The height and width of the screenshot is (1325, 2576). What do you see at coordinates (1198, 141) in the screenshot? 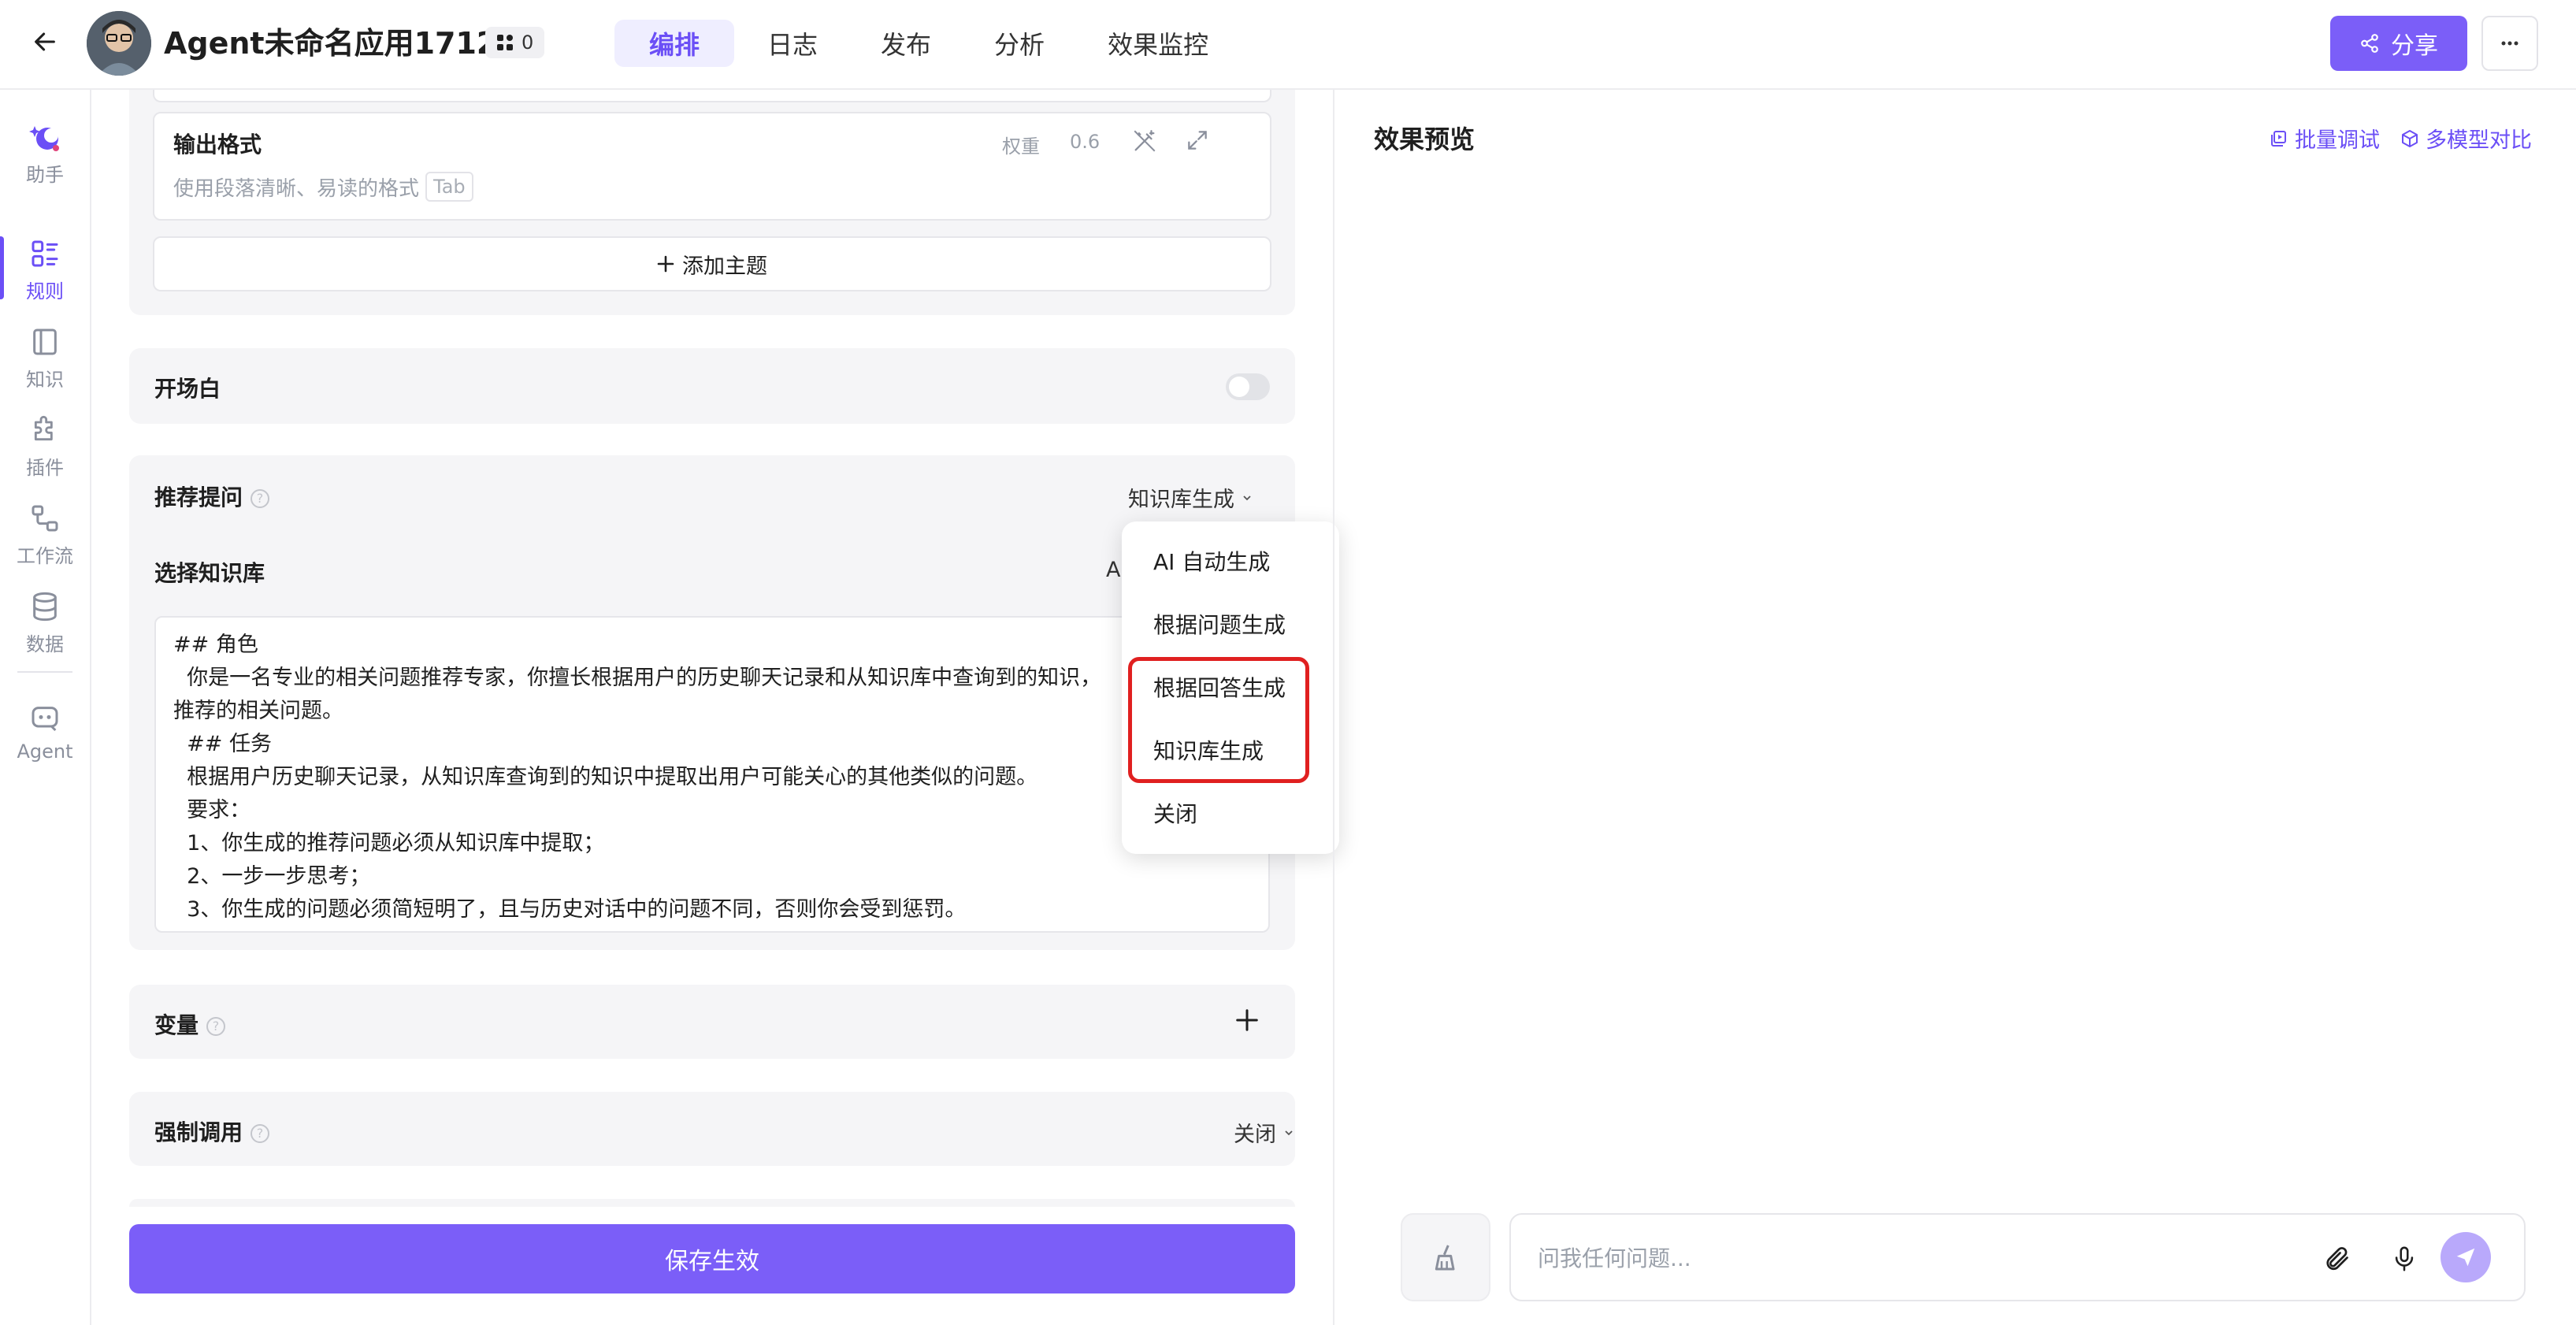
I see `expand-icon` at bounding box center [1198, 141].